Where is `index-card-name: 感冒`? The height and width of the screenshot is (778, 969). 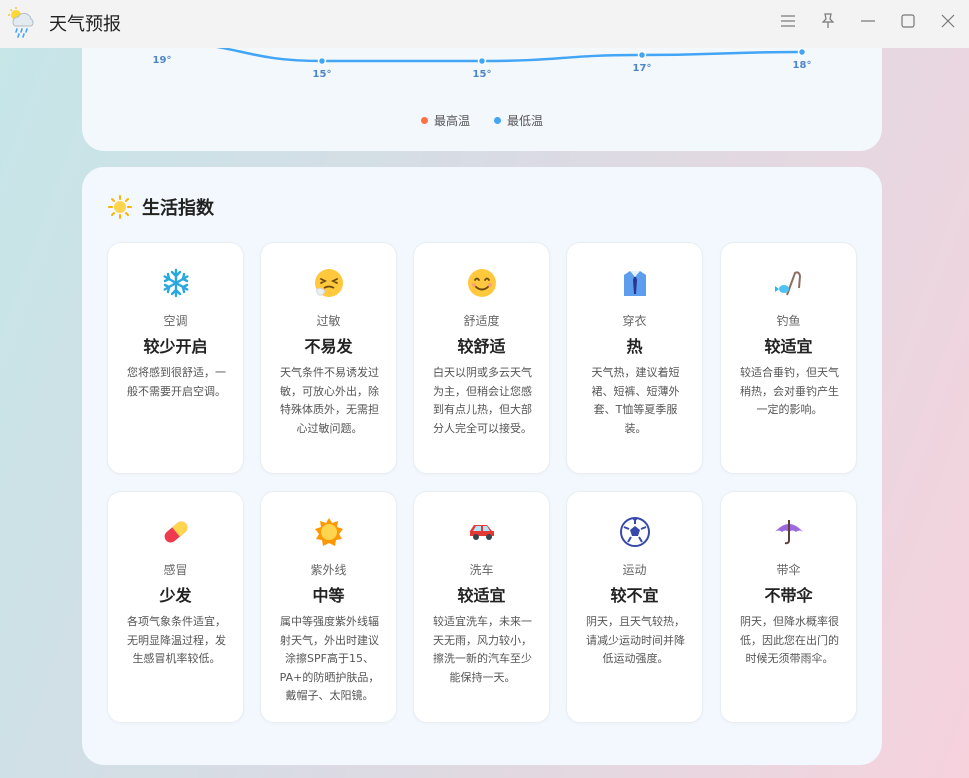
index-card-name: 感冒 is located at coordinates (175, 570).